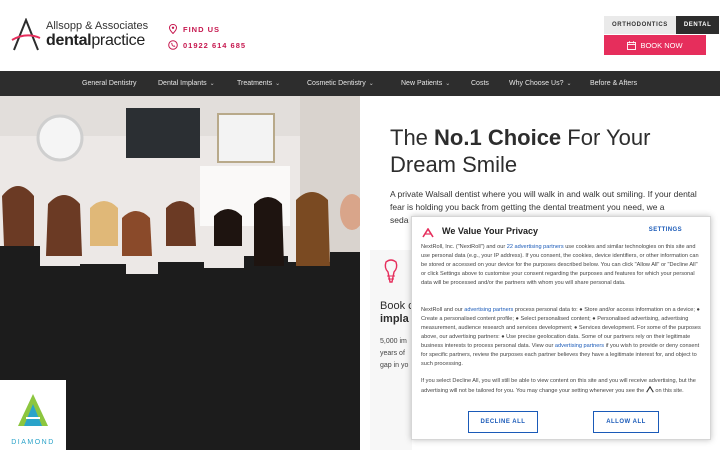  I want to click on nav-item-new-patients: New Patients ⌄, so click(425, 83).